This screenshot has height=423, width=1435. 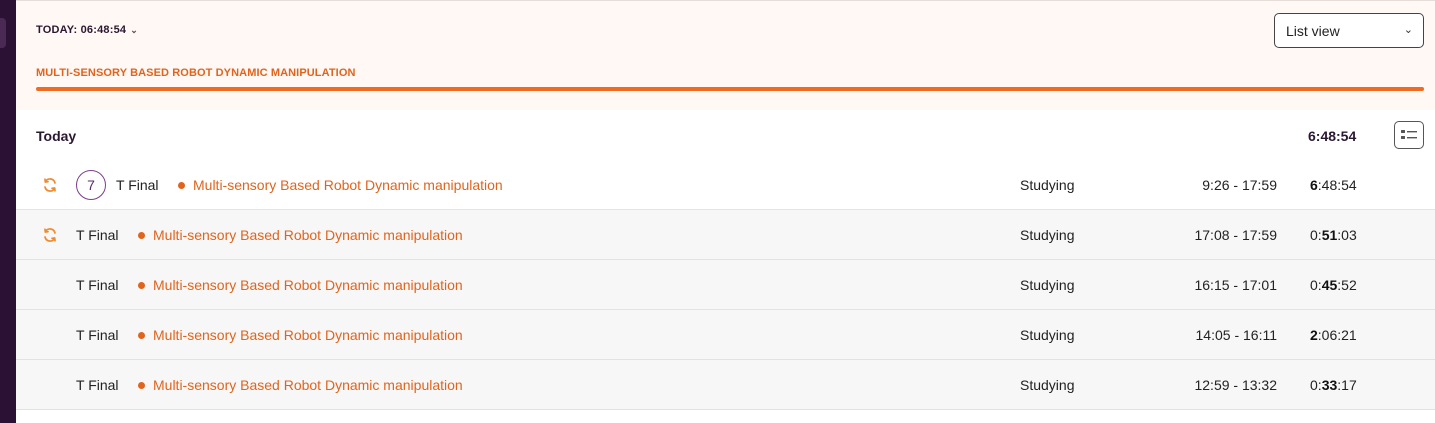 What do you see at coordinates (1314, 335) in the screenshot?
I see `duration-emphasis: 2` at bounding box center [1314, 335].